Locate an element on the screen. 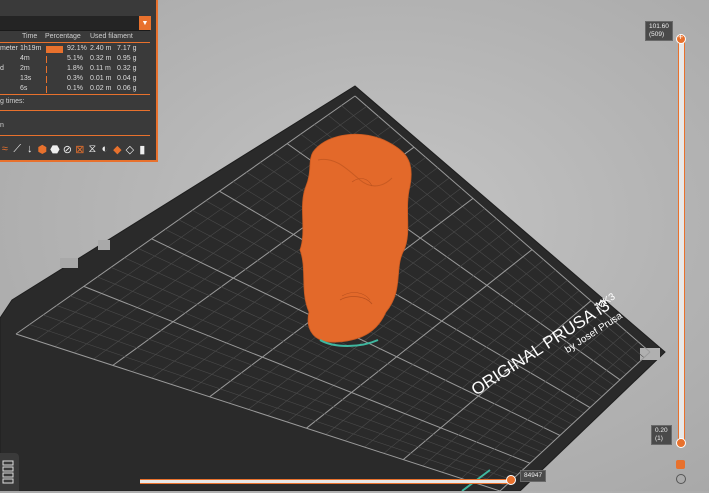  layers-editing-button is located at coordinates (9, 472).